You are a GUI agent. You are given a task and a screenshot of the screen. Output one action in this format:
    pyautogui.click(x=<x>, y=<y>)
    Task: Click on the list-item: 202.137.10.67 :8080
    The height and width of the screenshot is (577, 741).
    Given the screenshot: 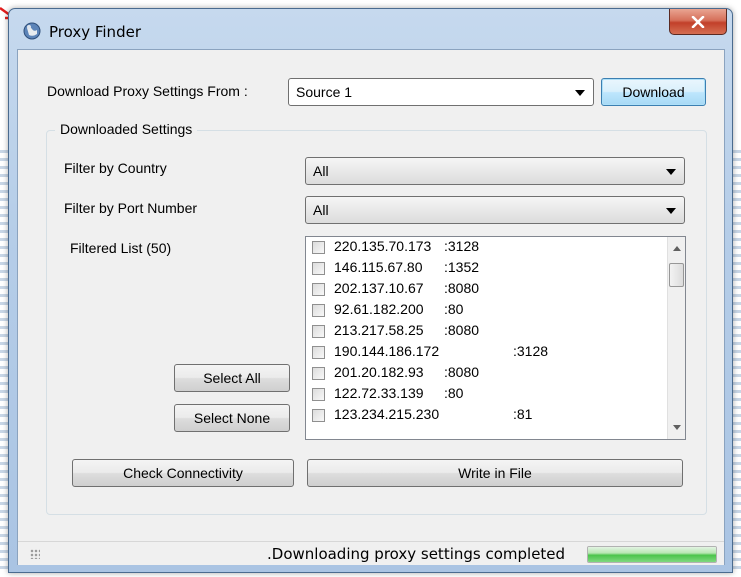 What is the action you would take?
    pyautogui.click(x=487, y=289)
    